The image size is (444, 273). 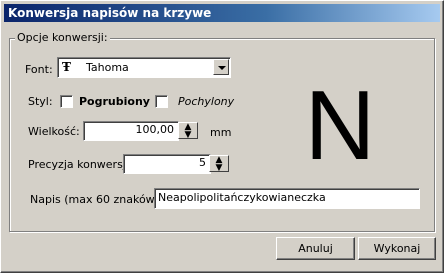 What do you see at coordinates (144, 67) in the screenshot?
I see `font-combobox: Ŧ Tahoma` at bounding box center [144, 67].